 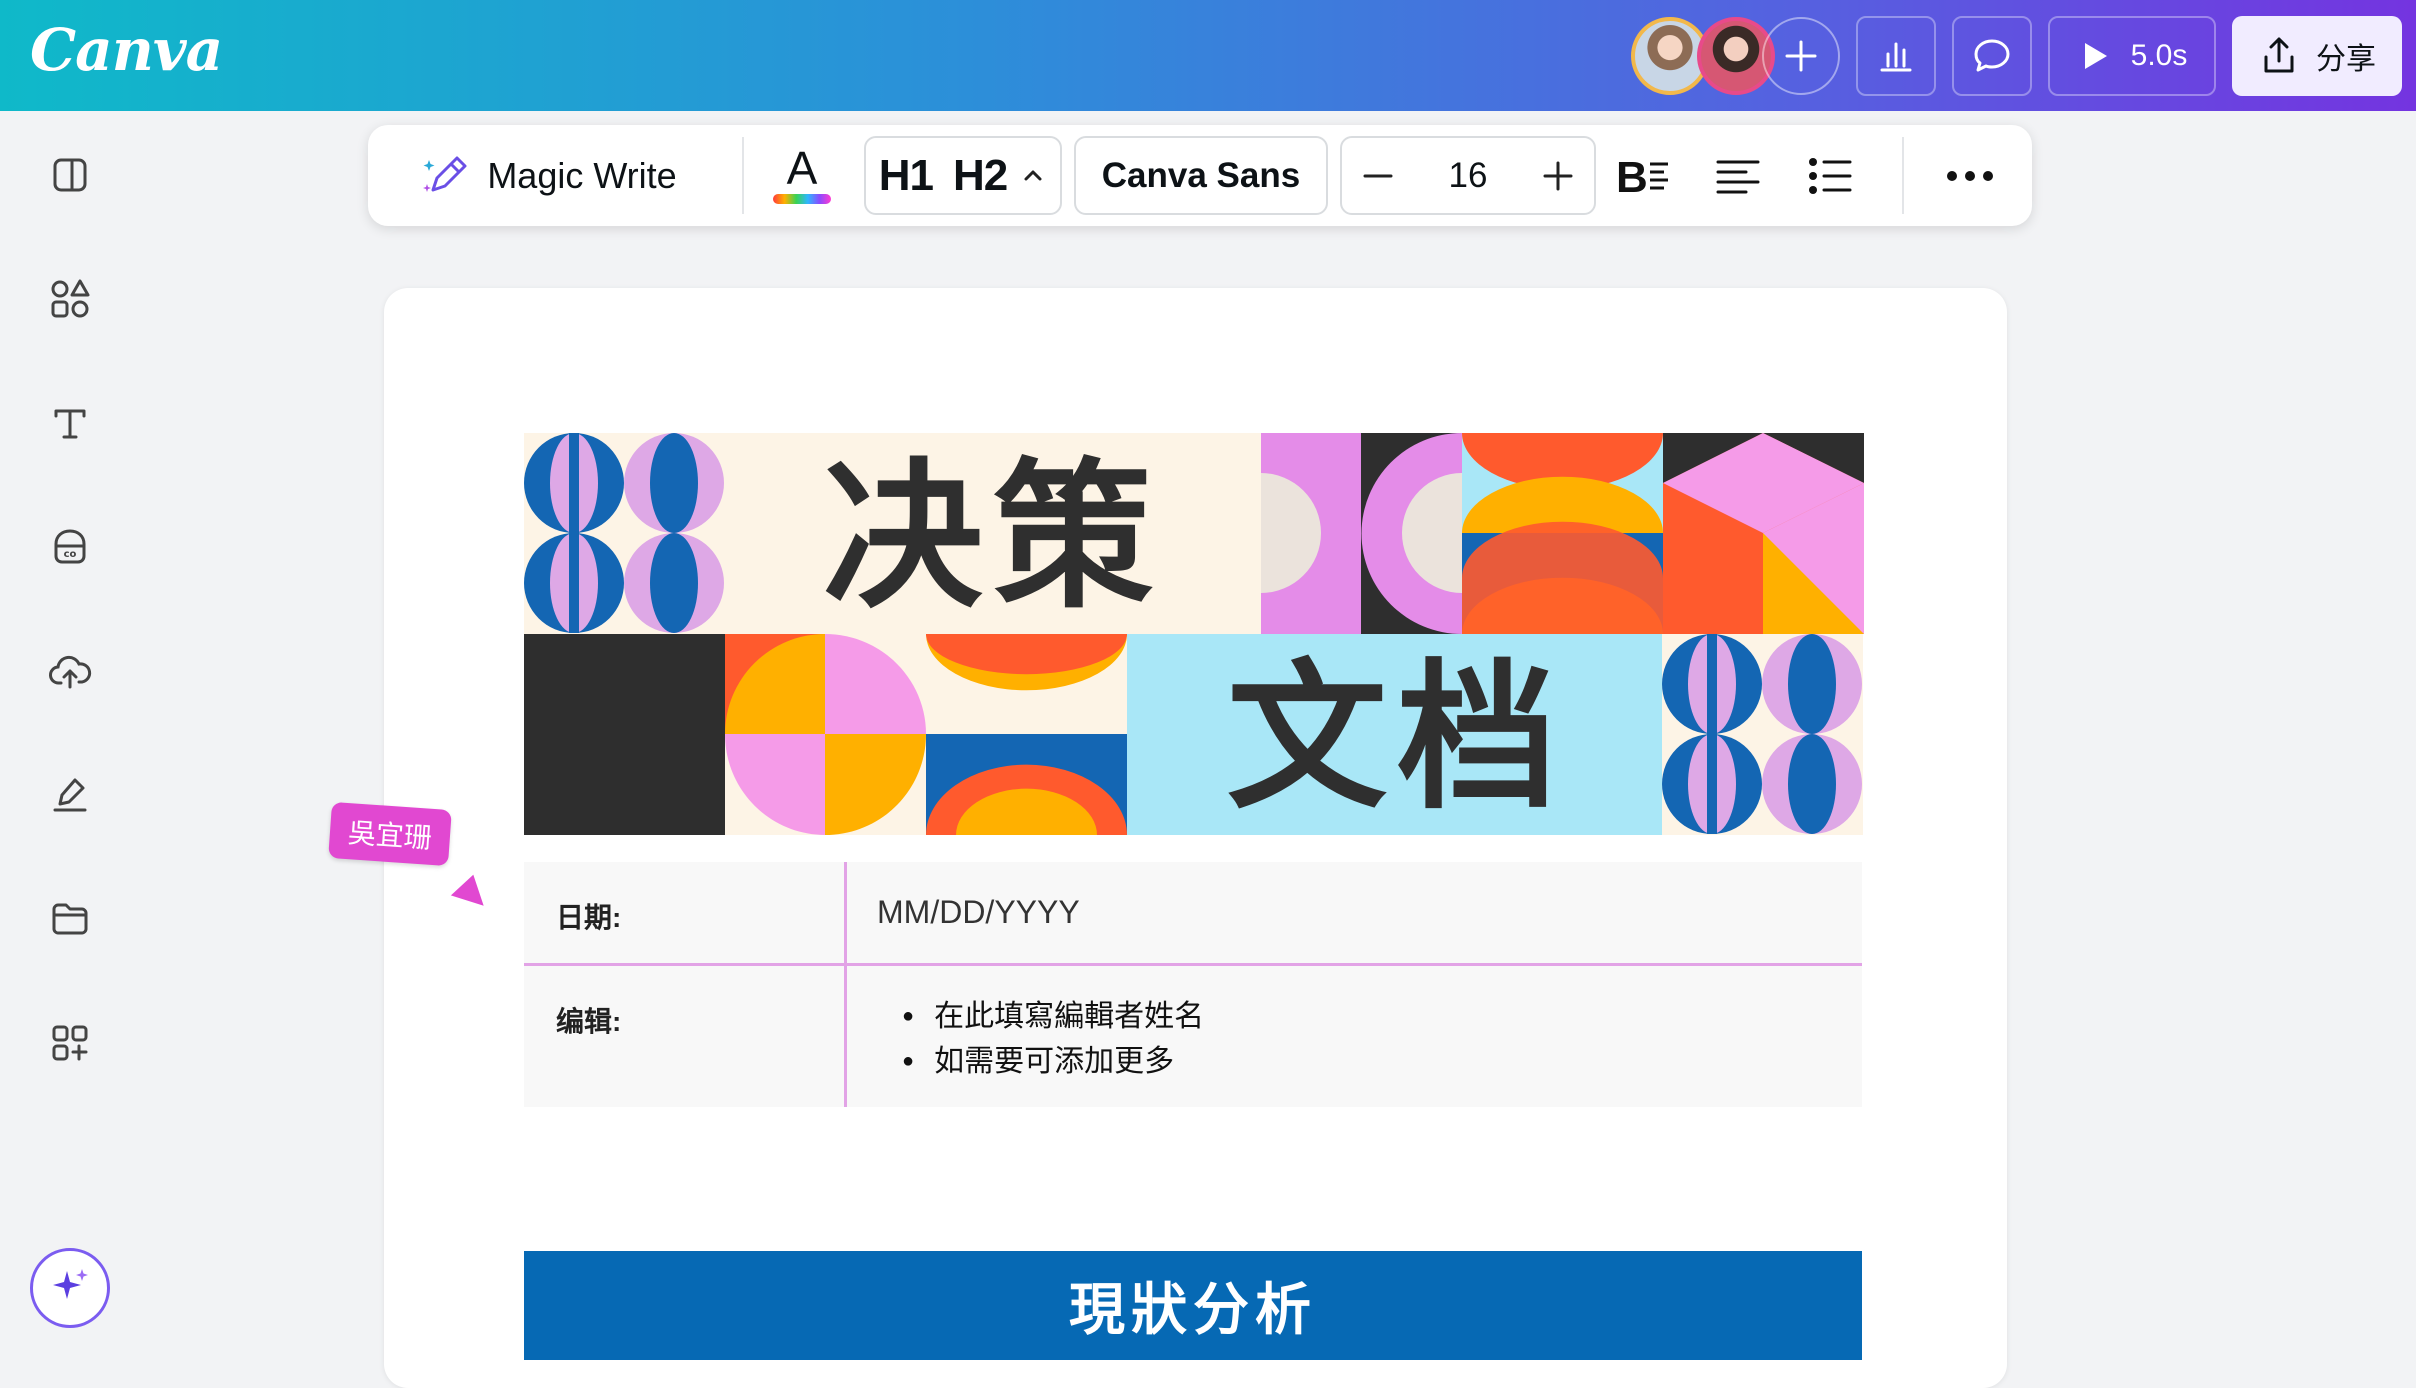 I want to click on font-family-dropdown: Canva Sans, so click(x=1201, y=175).